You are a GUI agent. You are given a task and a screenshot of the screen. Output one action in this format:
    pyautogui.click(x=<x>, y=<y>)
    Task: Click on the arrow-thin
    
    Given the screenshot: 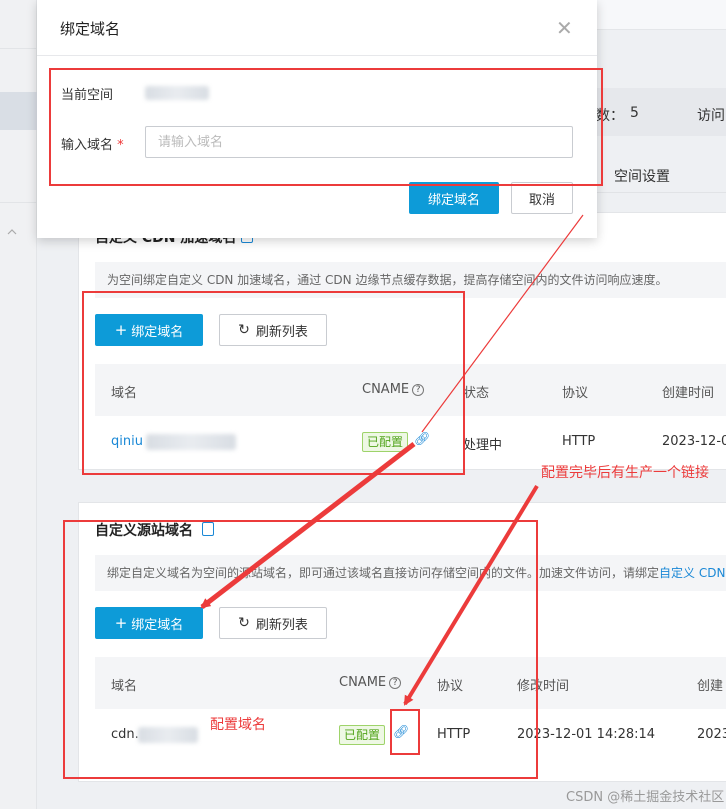 What is the action you would take?
    pyautogui.click(x=502, y=323)
    